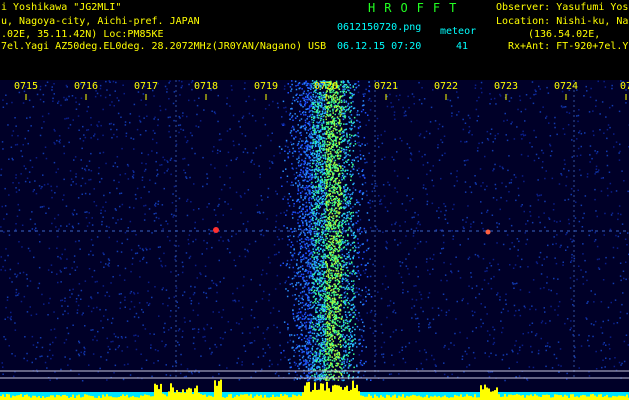 Image resolution: width=629 pixels, height=400 pixels. Describe the element at coordinates (100, 21) in the screenshot. I see `location-line: u, Nagoya-city, Aichi-pref. JAPAN` at that location.